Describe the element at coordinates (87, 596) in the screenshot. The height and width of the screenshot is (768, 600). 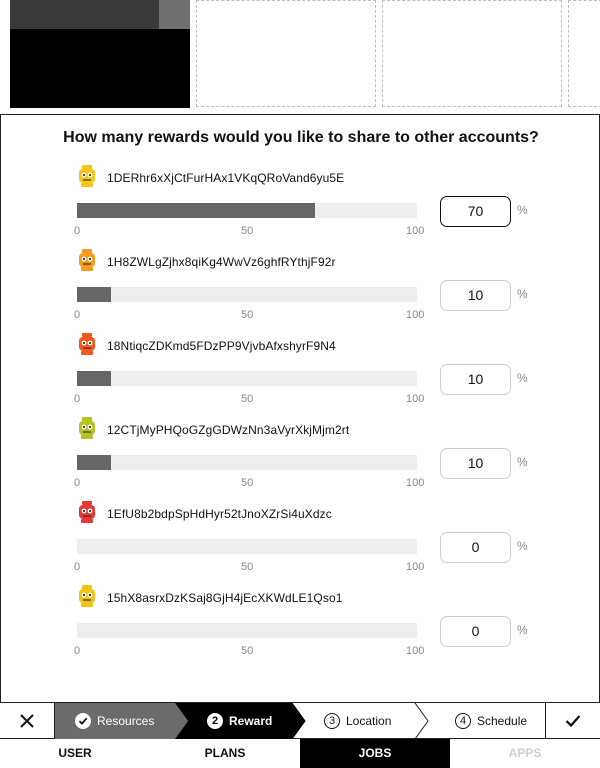
I see `yellow-eye-robot-avatar-icon` at that location.